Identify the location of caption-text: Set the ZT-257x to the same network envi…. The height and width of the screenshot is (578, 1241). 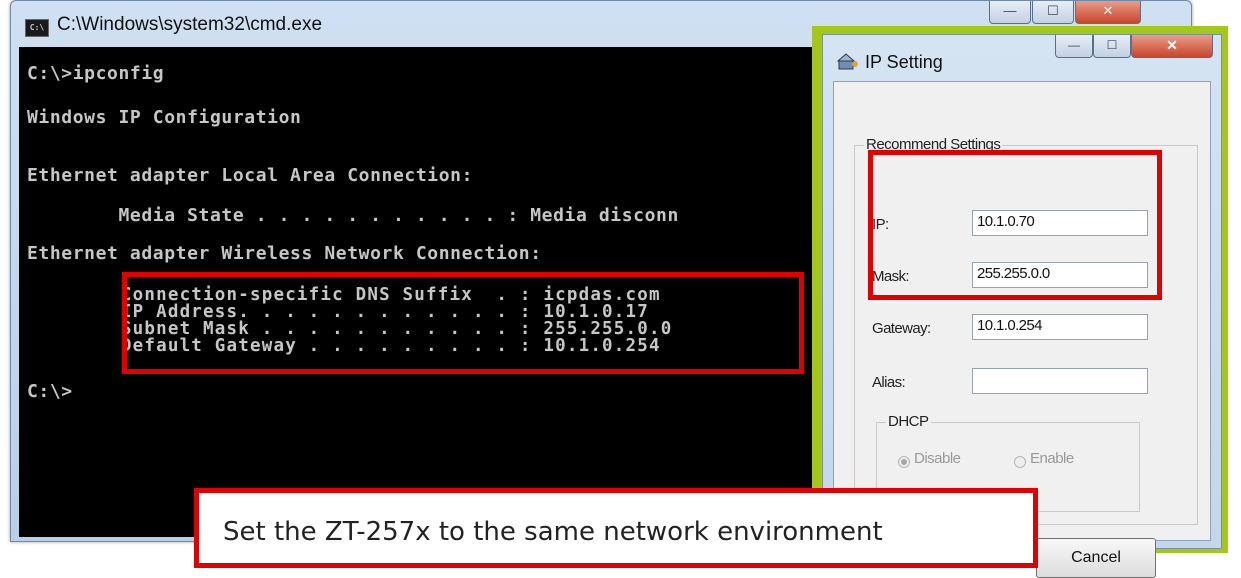
(553, 532).